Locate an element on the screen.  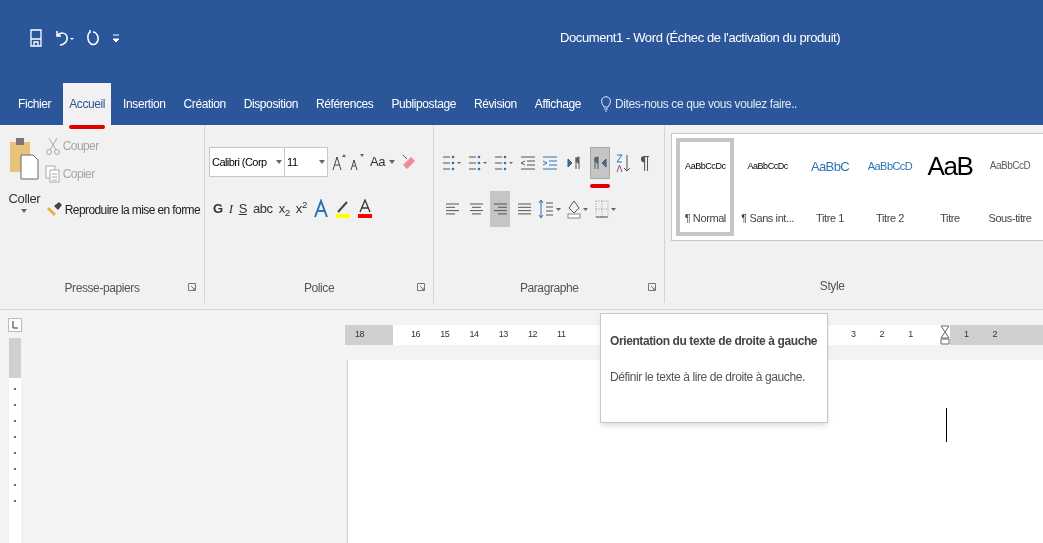
script-button: x$^{2}$ is located at coordinates (301, 209).